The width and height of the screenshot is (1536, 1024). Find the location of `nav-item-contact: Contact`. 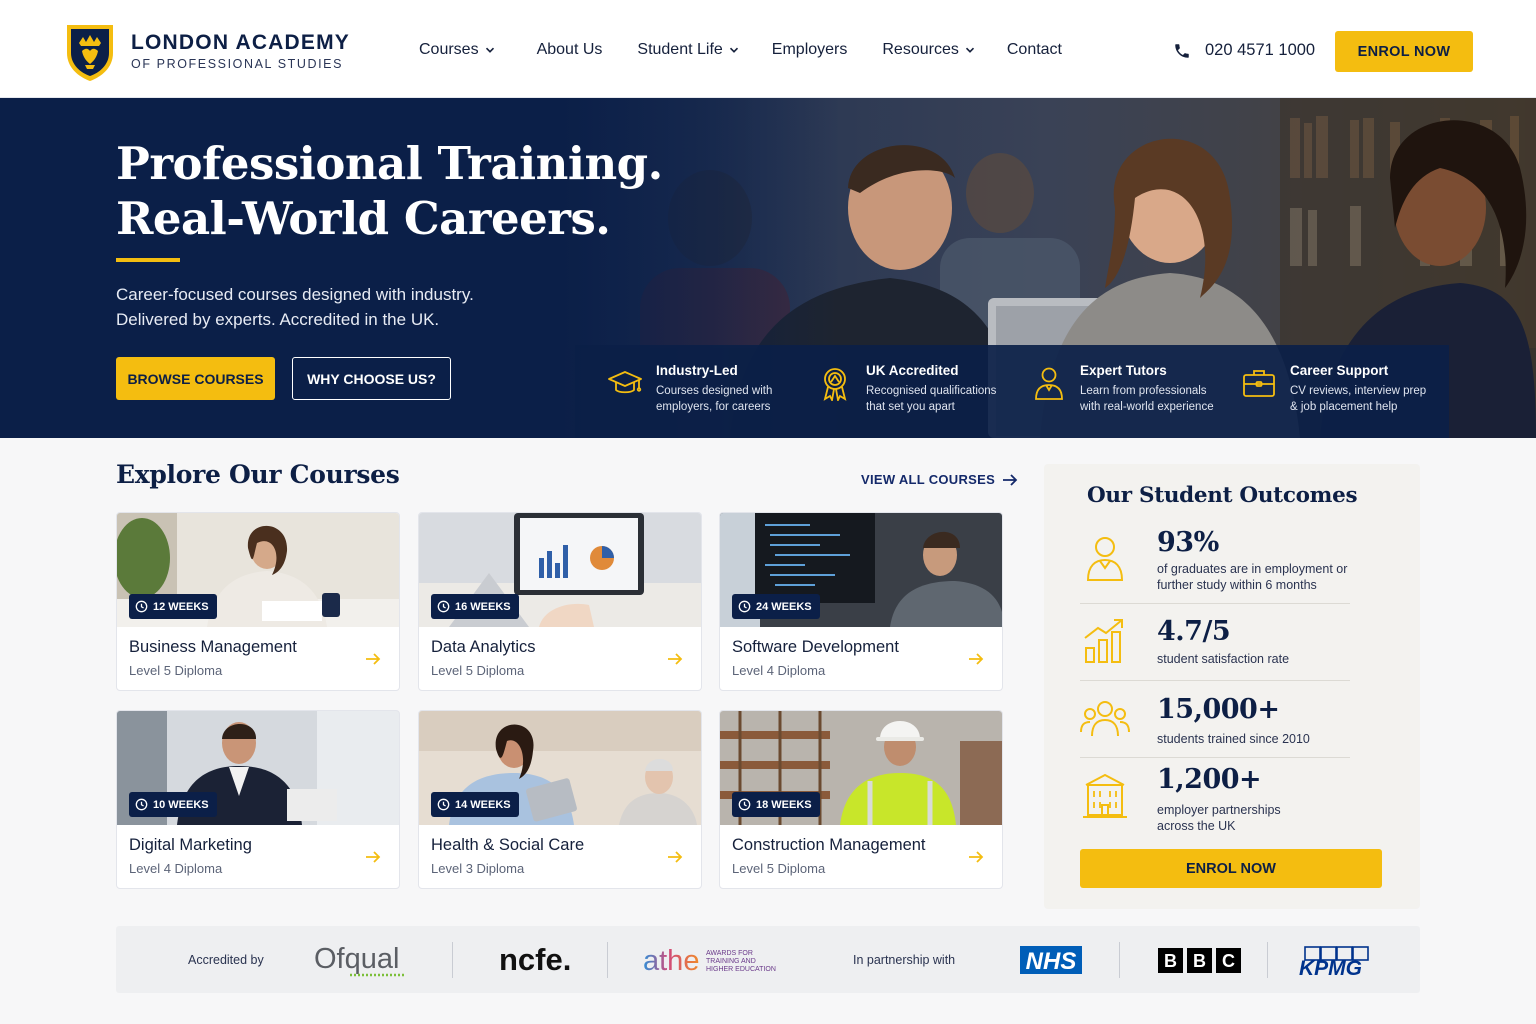

nav-item-contact: Contact is located at coordinates (1034, 50).